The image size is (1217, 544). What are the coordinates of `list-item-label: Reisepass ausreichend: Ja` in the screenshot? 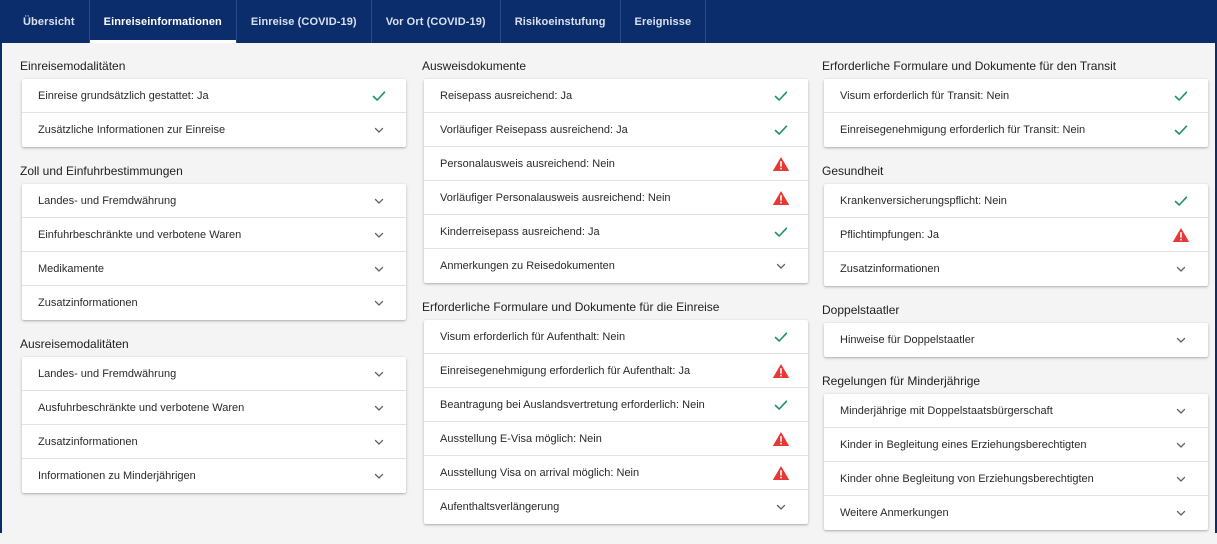 It's located at (506, 95).